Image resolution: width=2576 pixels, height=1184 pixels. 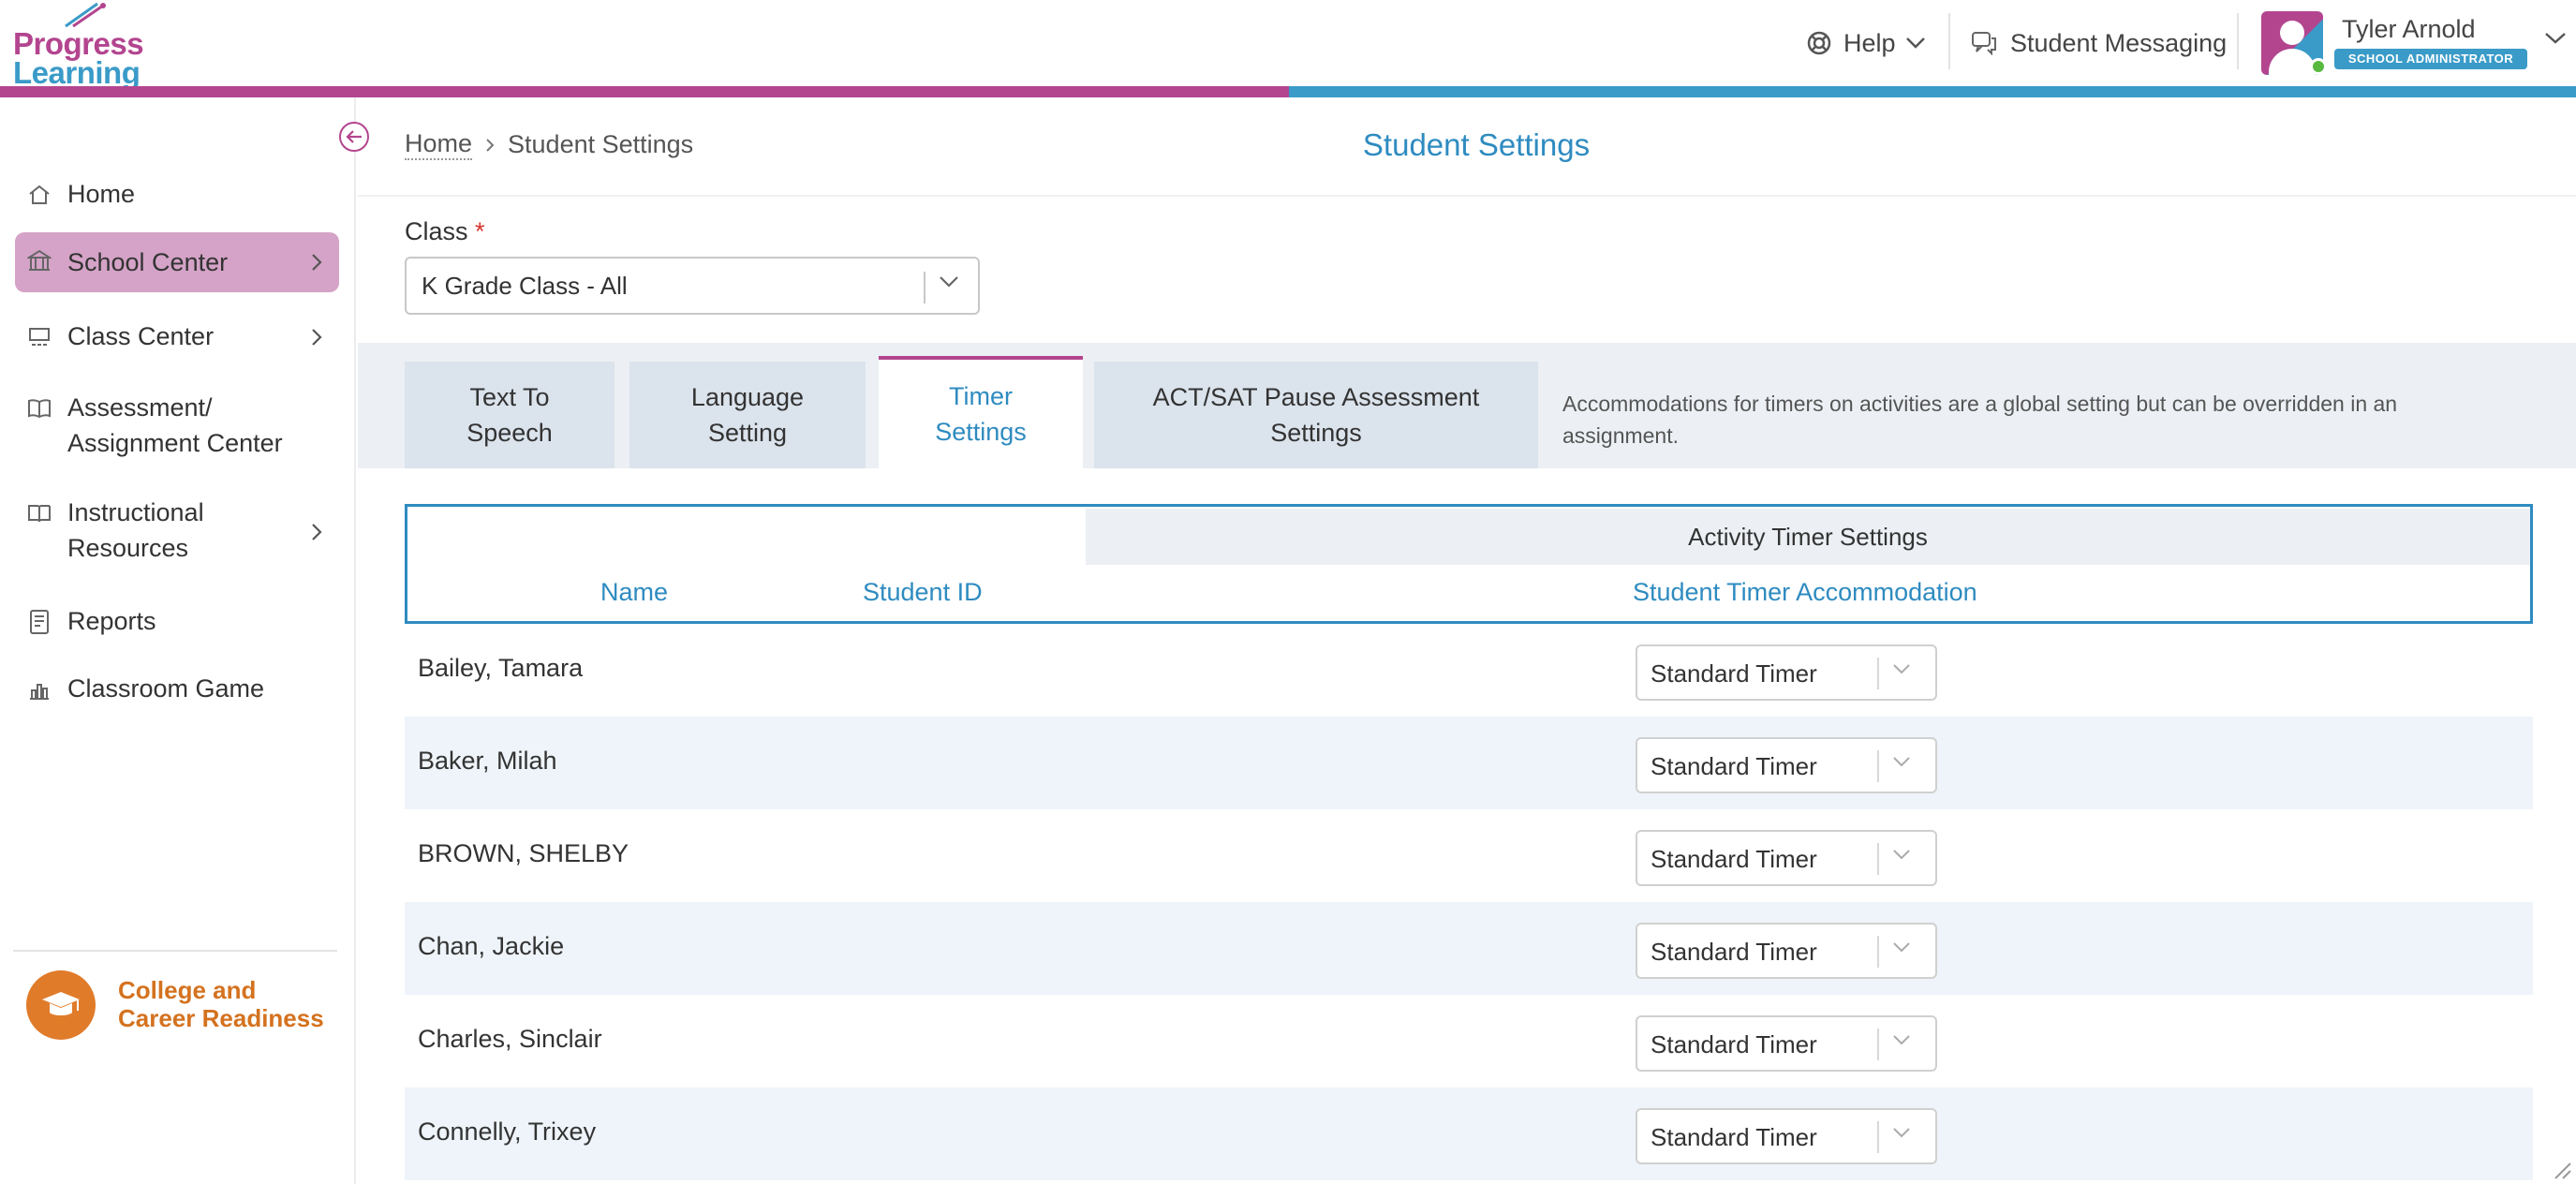 What do you see at coordinates (501, 668) in the screenshot?
I see `student-name: Bailey, Tamara` at bounding box center [501, 668].